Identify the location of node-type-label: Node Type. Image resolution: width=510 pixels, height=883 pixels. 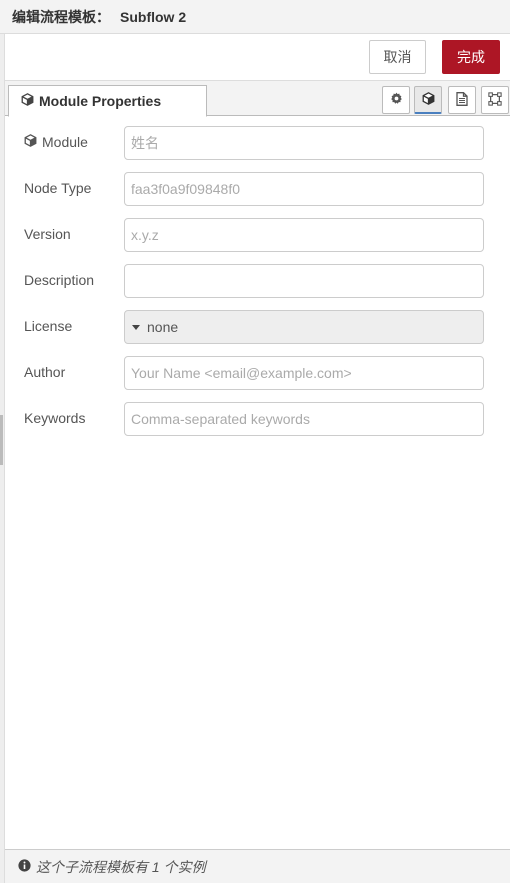
(58, 188).